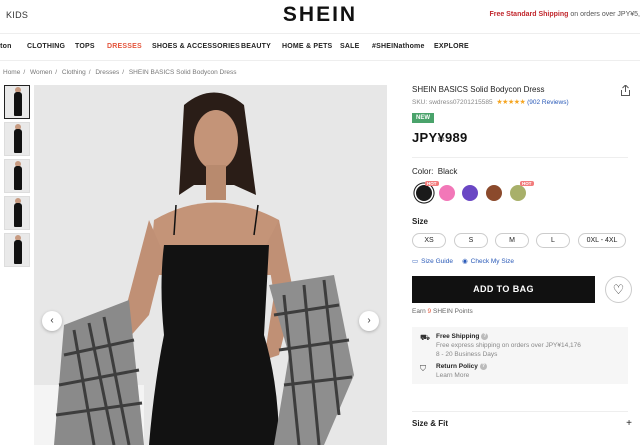 The height and width of the screenshot is (445, 640). What do you see at coordinates (452, 375) in the screenshot?
I see `learn-more-link: Learn More` at bounding box center [452, 375].